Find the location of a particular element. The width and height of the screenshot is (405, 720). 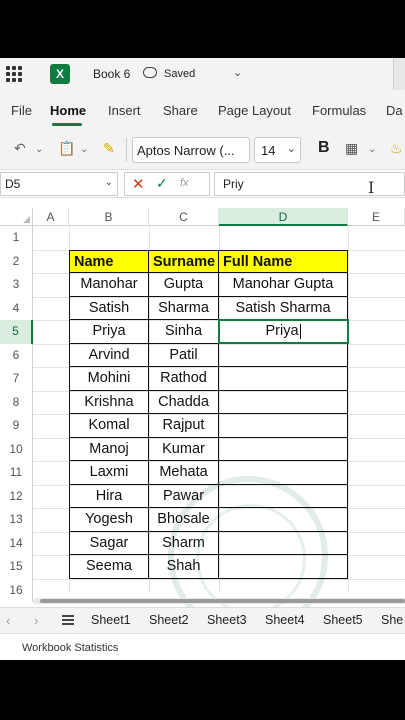

table-cell: Yogesh is located at coordinates (109, 520).